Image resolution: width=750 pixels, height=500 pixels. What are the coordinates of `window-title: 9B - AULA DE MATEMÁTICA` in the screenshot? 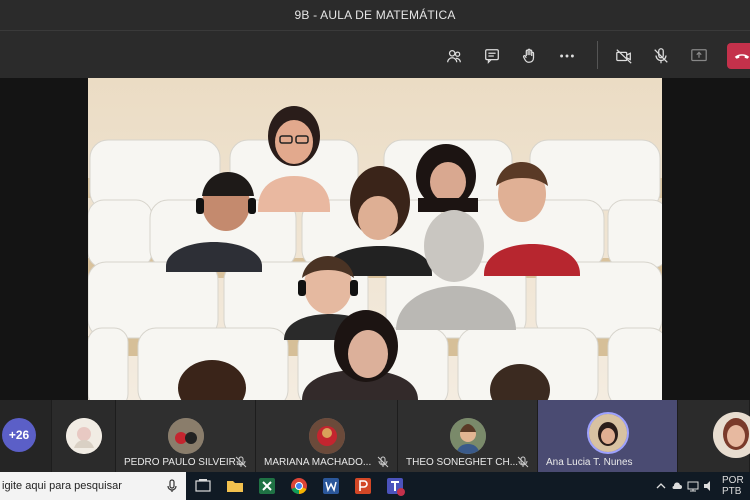 It's located at (375, 15).